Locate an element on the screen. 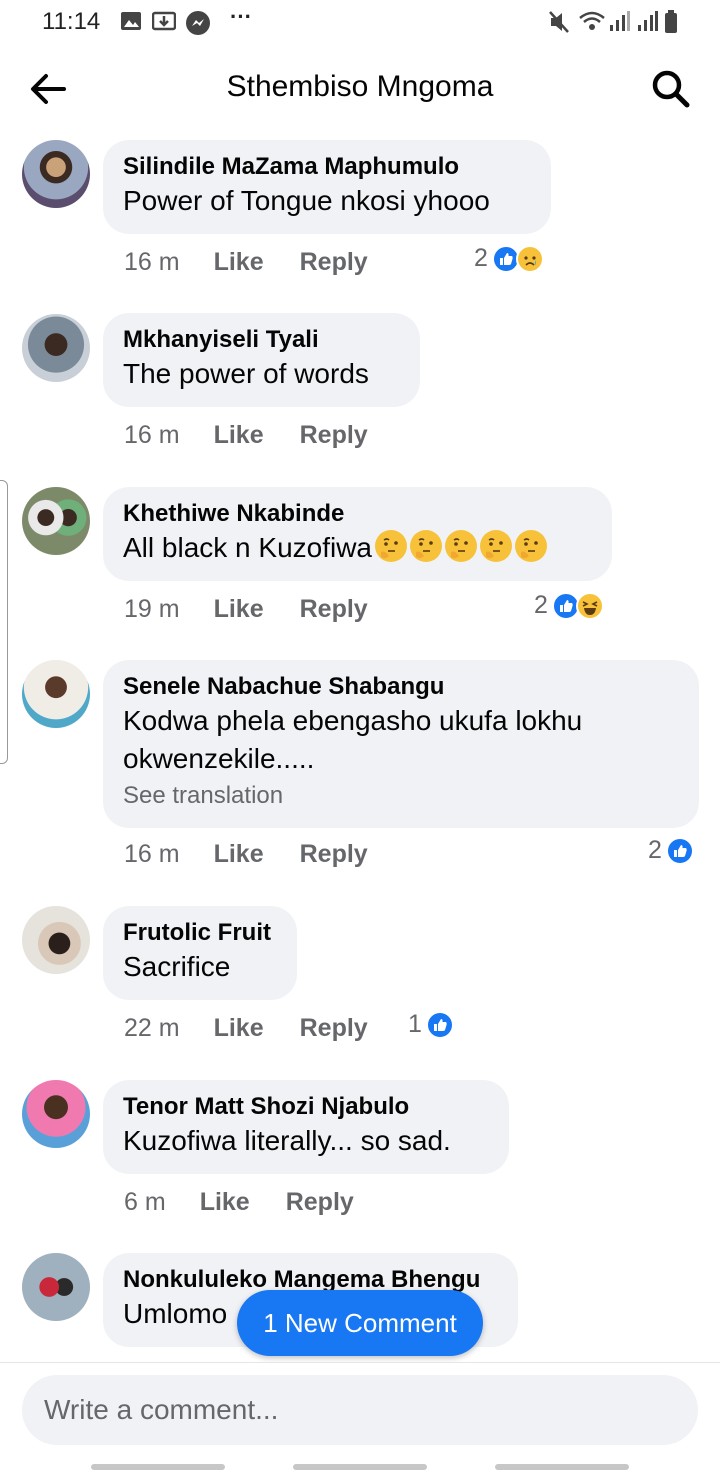 Image resolution: width=720 pixels, height=1480 pixels. comment-text: Sacrifice is located at coordinates (177, 966).